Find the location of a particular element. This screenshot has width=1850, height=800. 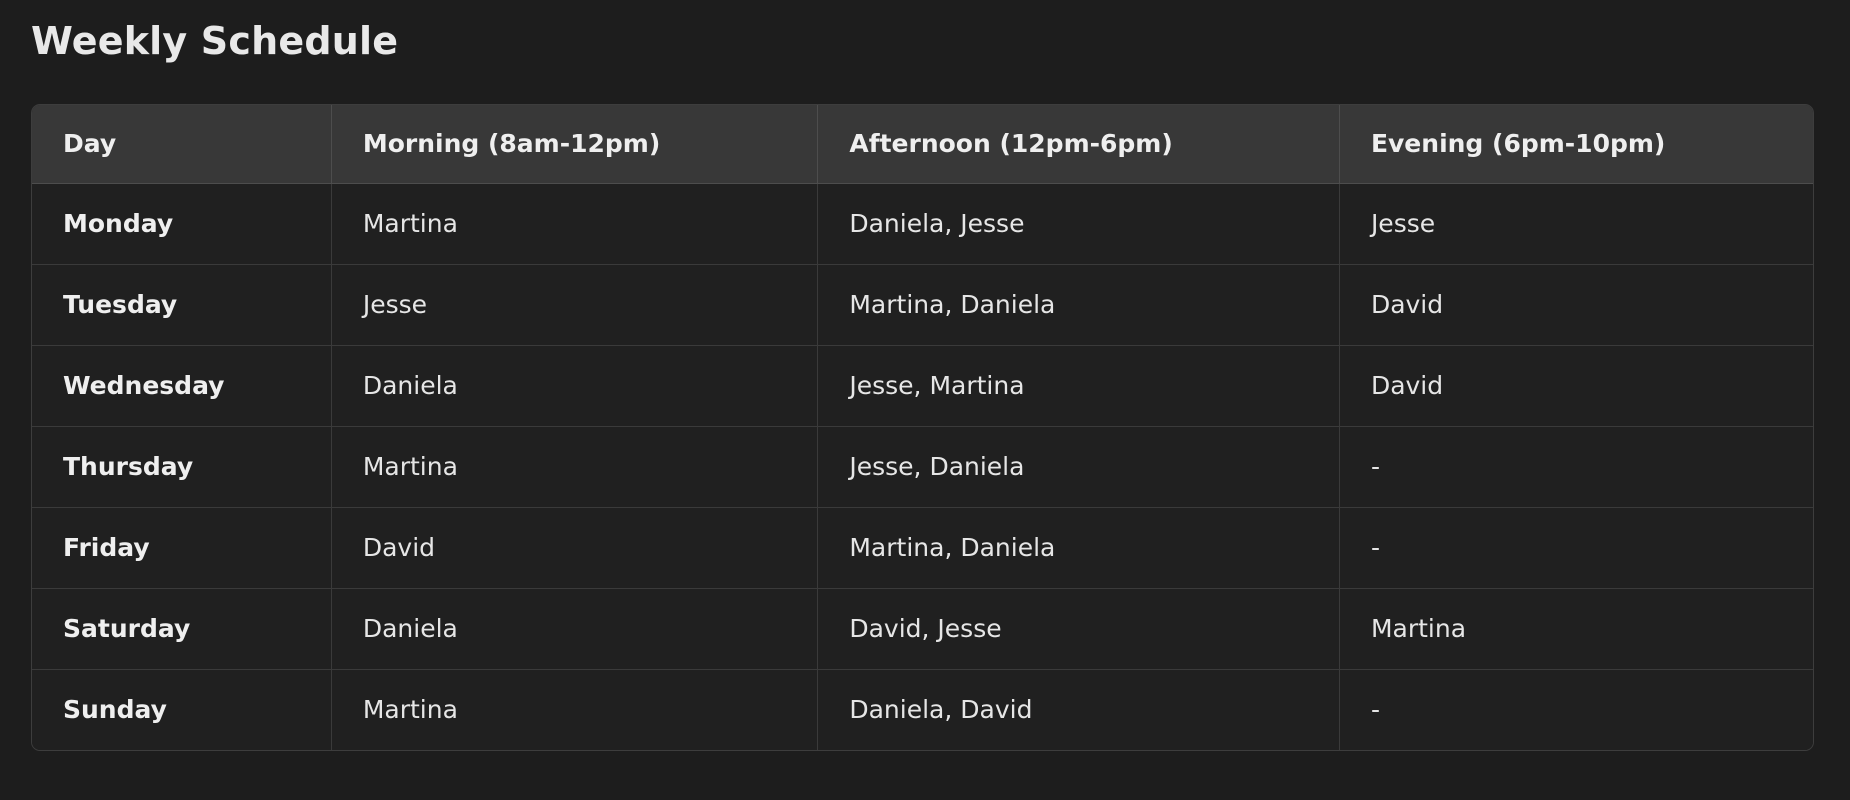

cell-afternoon: Daniela, Jesse is located at coordinates (1078, 224).